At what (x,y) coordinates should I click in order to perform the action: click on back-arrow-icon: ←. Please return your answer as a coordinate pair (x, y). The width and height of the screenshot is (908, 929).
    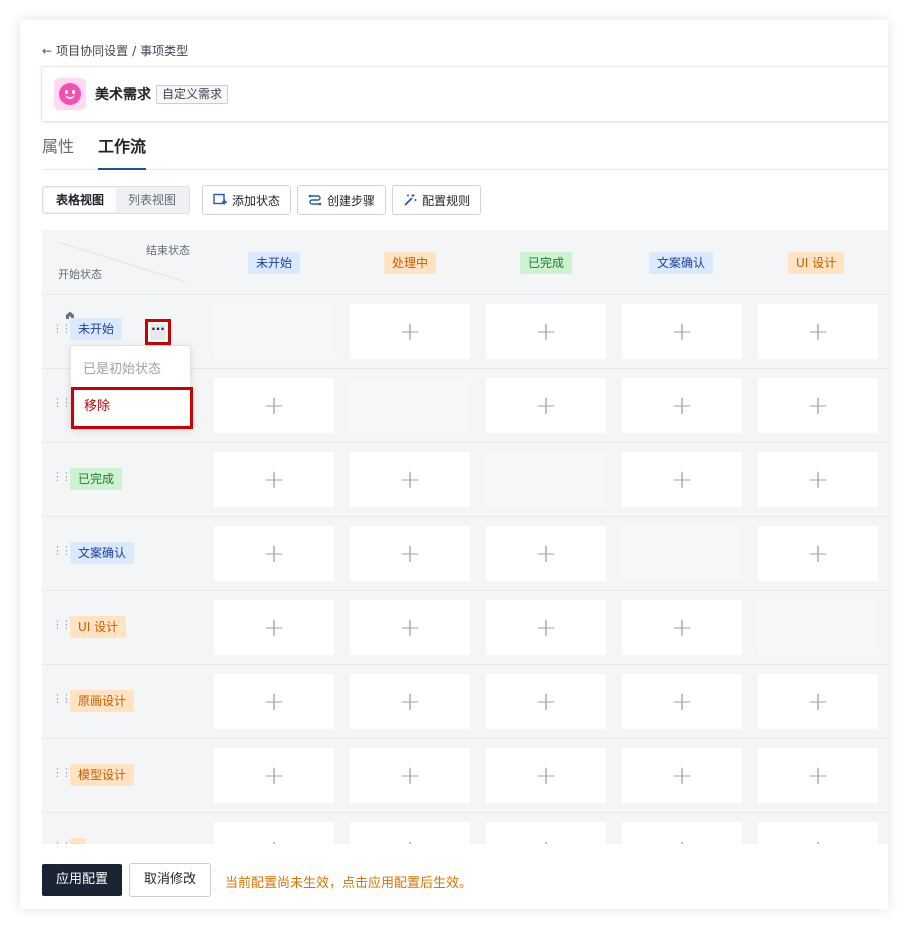
    Looking at the image, I should click on (47, 51).